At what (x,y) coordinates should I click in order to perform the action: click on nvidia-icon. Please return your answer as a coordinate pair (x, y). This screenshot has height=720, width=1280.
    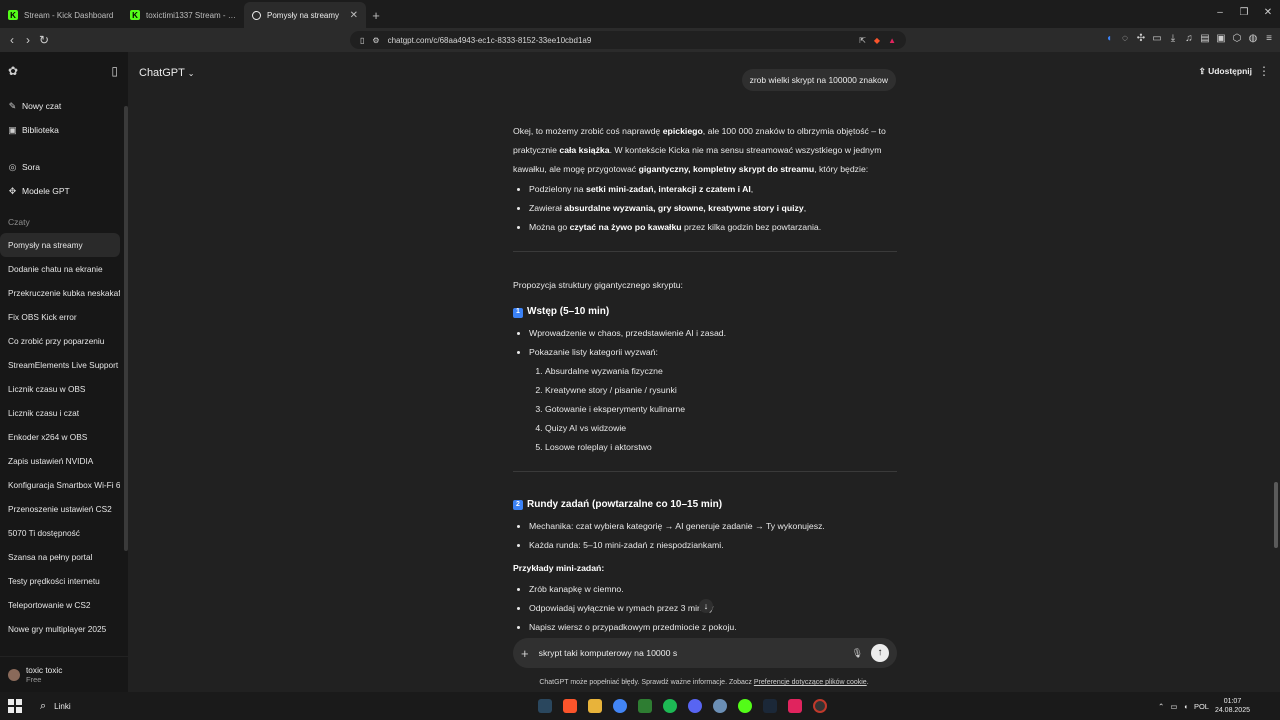
    Looking at the image, I should click on (645, 706).